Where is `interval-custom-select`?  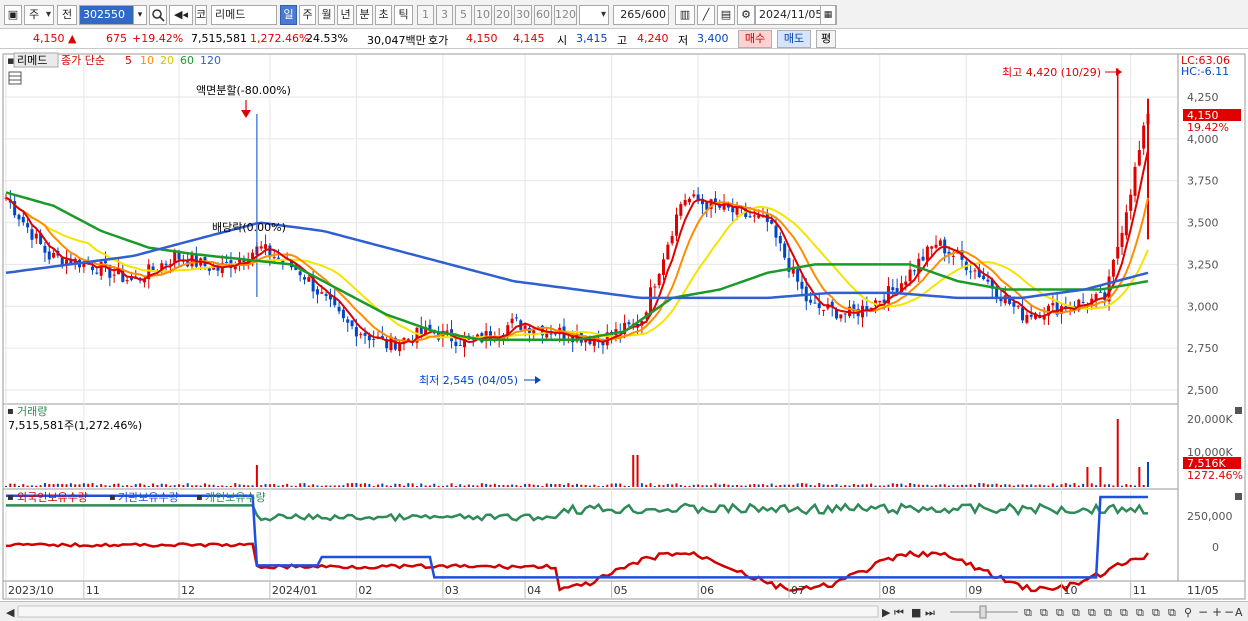 interval-custom-select is located at coordinates (594, 15).